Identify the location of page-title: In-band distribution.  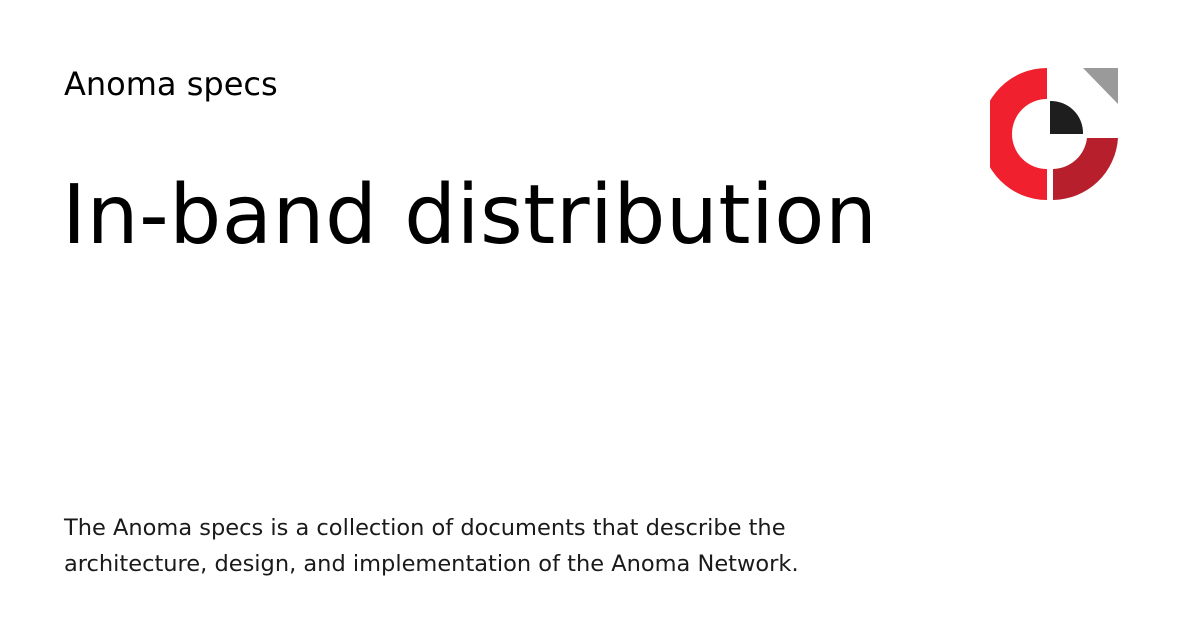
(470, 215).